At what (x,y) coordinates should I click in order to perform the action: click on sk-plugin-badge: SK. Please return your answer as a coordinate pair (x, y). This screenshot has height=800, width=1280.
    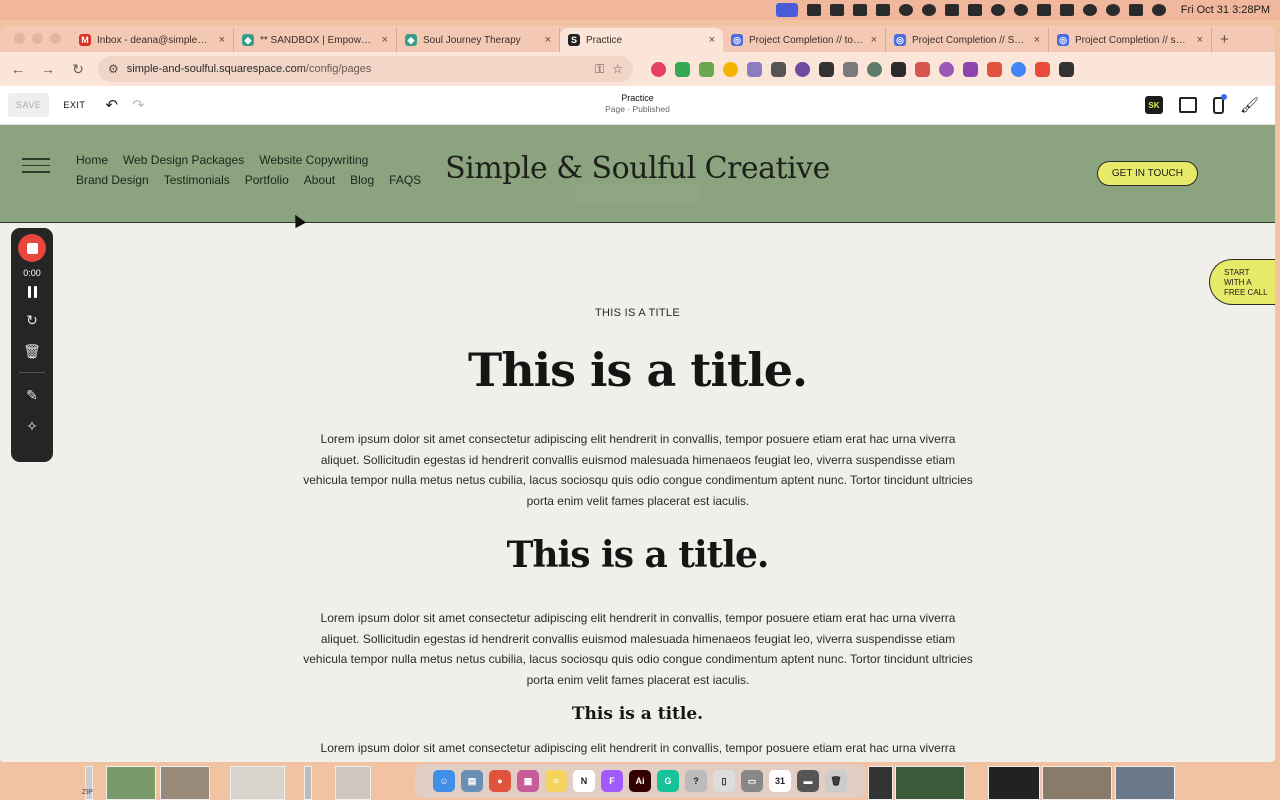
    Looking at the image, I should click on (1153, 105).